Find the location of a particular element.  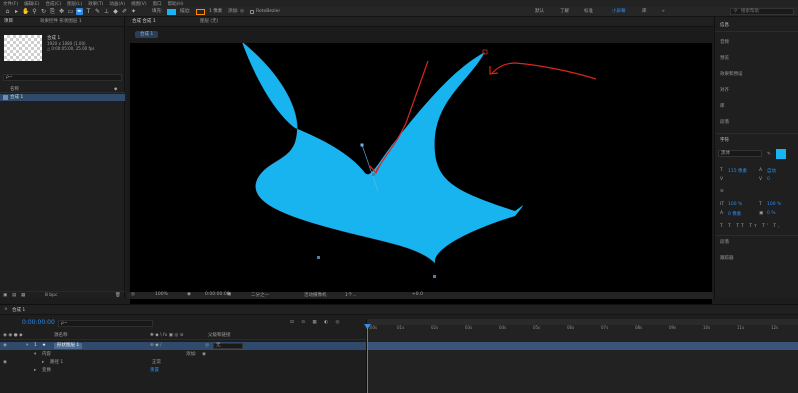

puppet-pin-icon: ✦ is located at coordinates (133, 11).